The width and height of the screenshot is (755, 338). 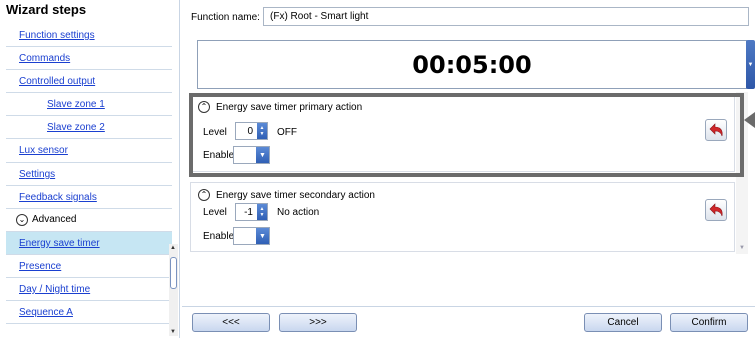 I want to click on sidebar-item-energy-save-timer: Energy save timer, so click(x=89, y=243).